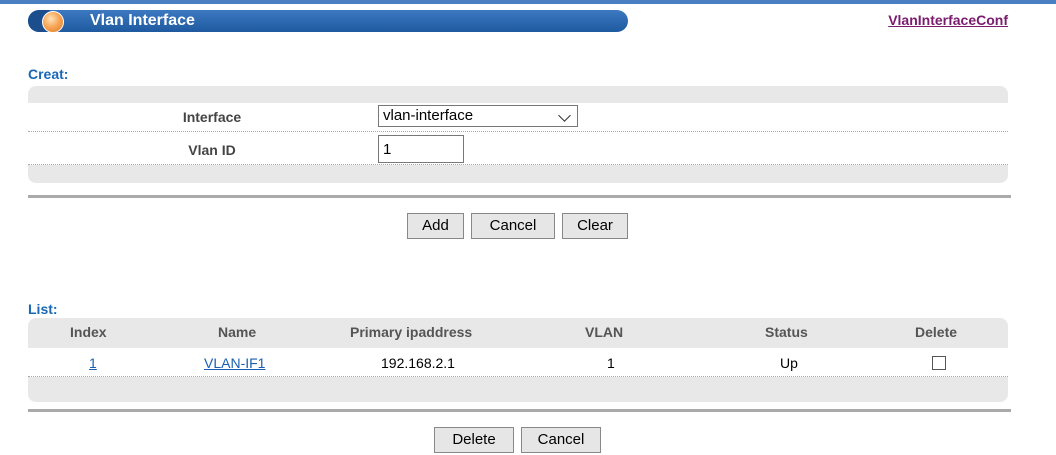 This screenshot has height=455, width=1056. I want to click on table-row, so click(518, 362).